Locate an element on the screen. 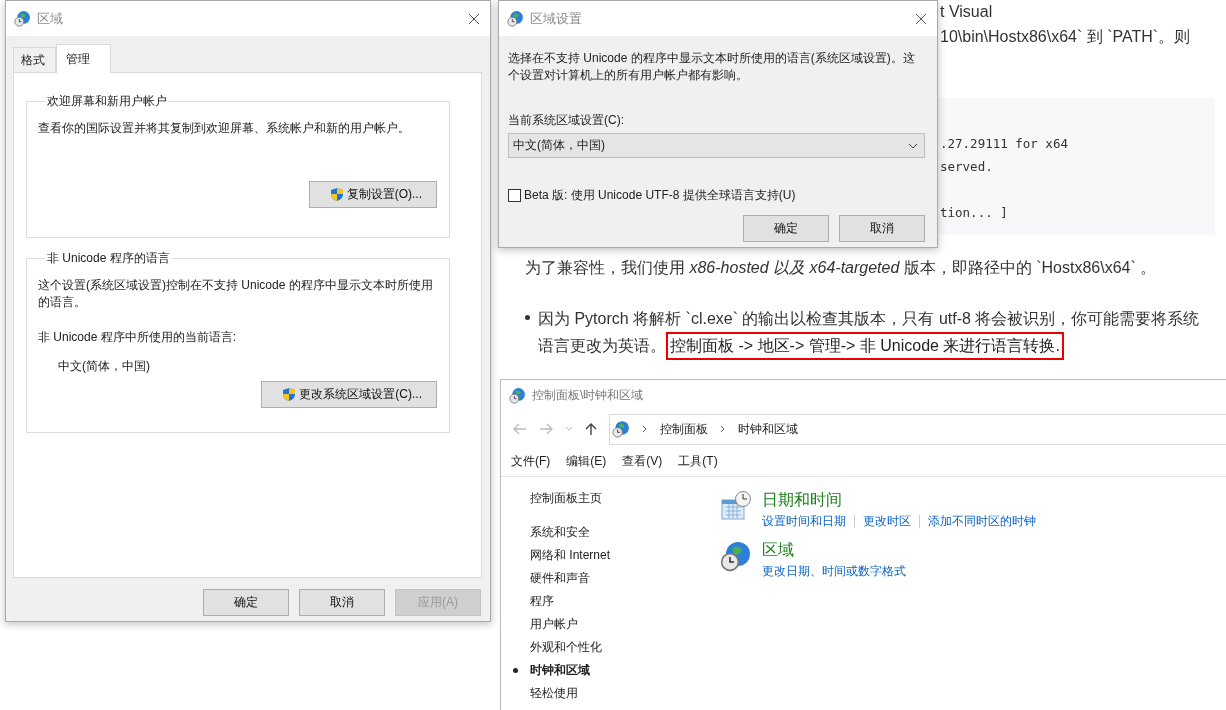 This screenshot has width=1226, height=710. nav-link: 控制面板主页 is located at coordinates (625, 498).